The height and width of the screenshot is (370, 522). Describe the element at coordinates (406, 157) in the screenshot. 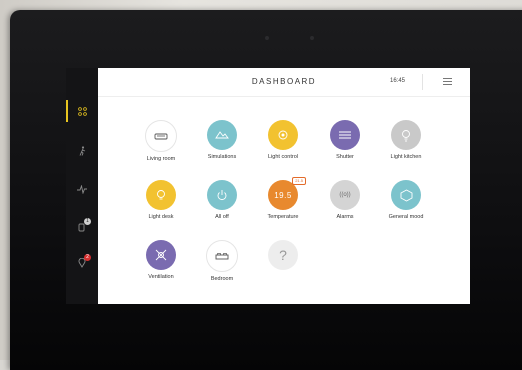

I see `tile-label: Light kitchen` at that location.